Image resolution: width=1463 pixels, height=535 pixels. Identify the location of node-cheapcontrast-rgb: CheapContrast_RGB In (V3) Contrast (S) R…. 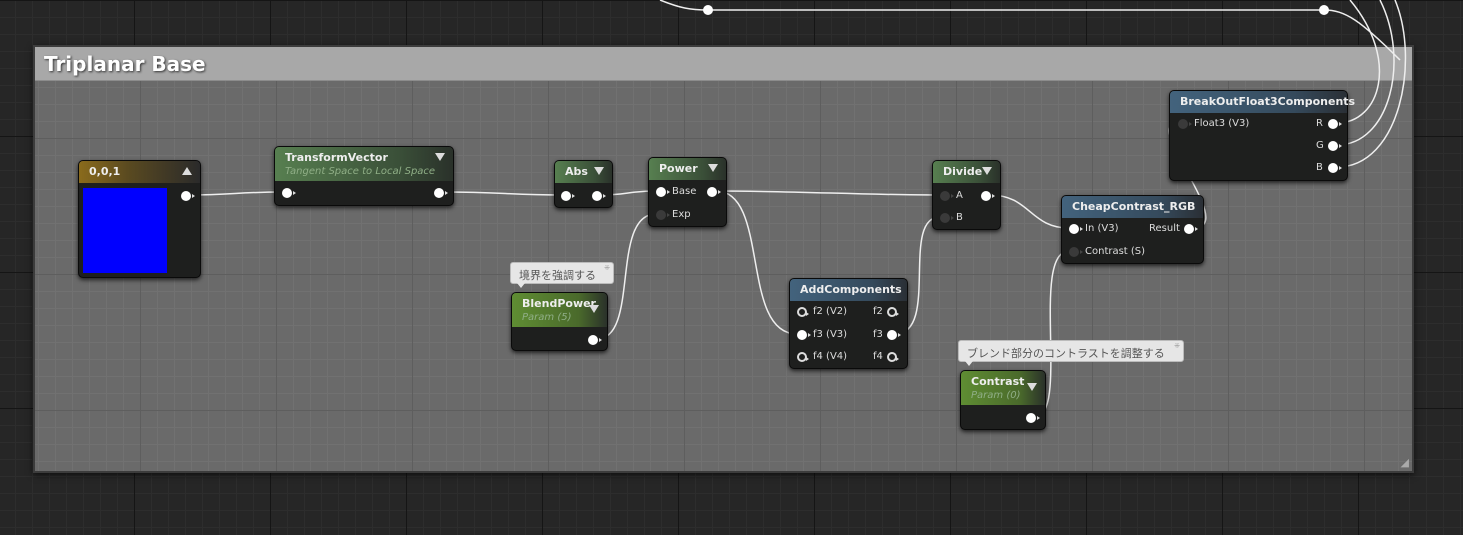
(1132, 229).